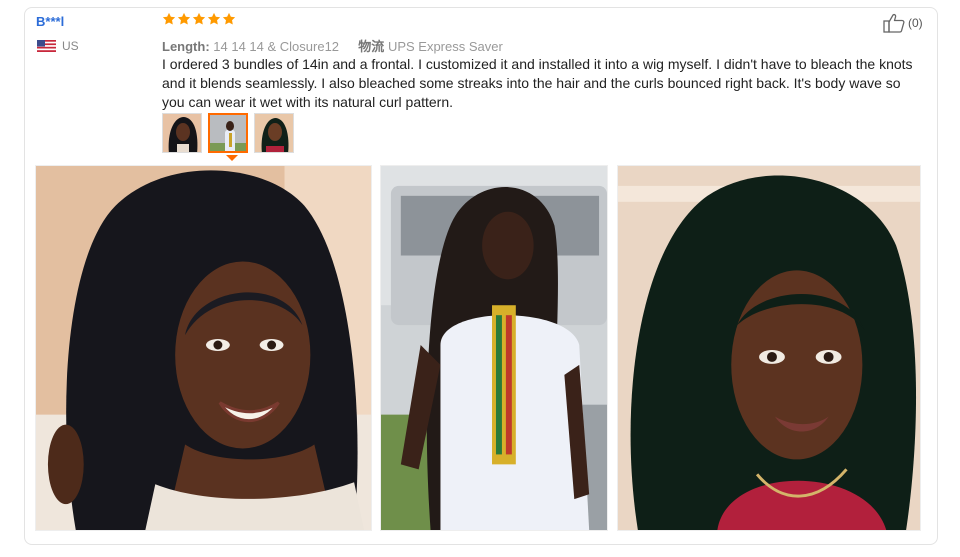 This screenshot has height=557, width=960. What do you see at coordinates (70, 46) in the screenshot?
I see `country-code: US` at bounding box center [70, 46].